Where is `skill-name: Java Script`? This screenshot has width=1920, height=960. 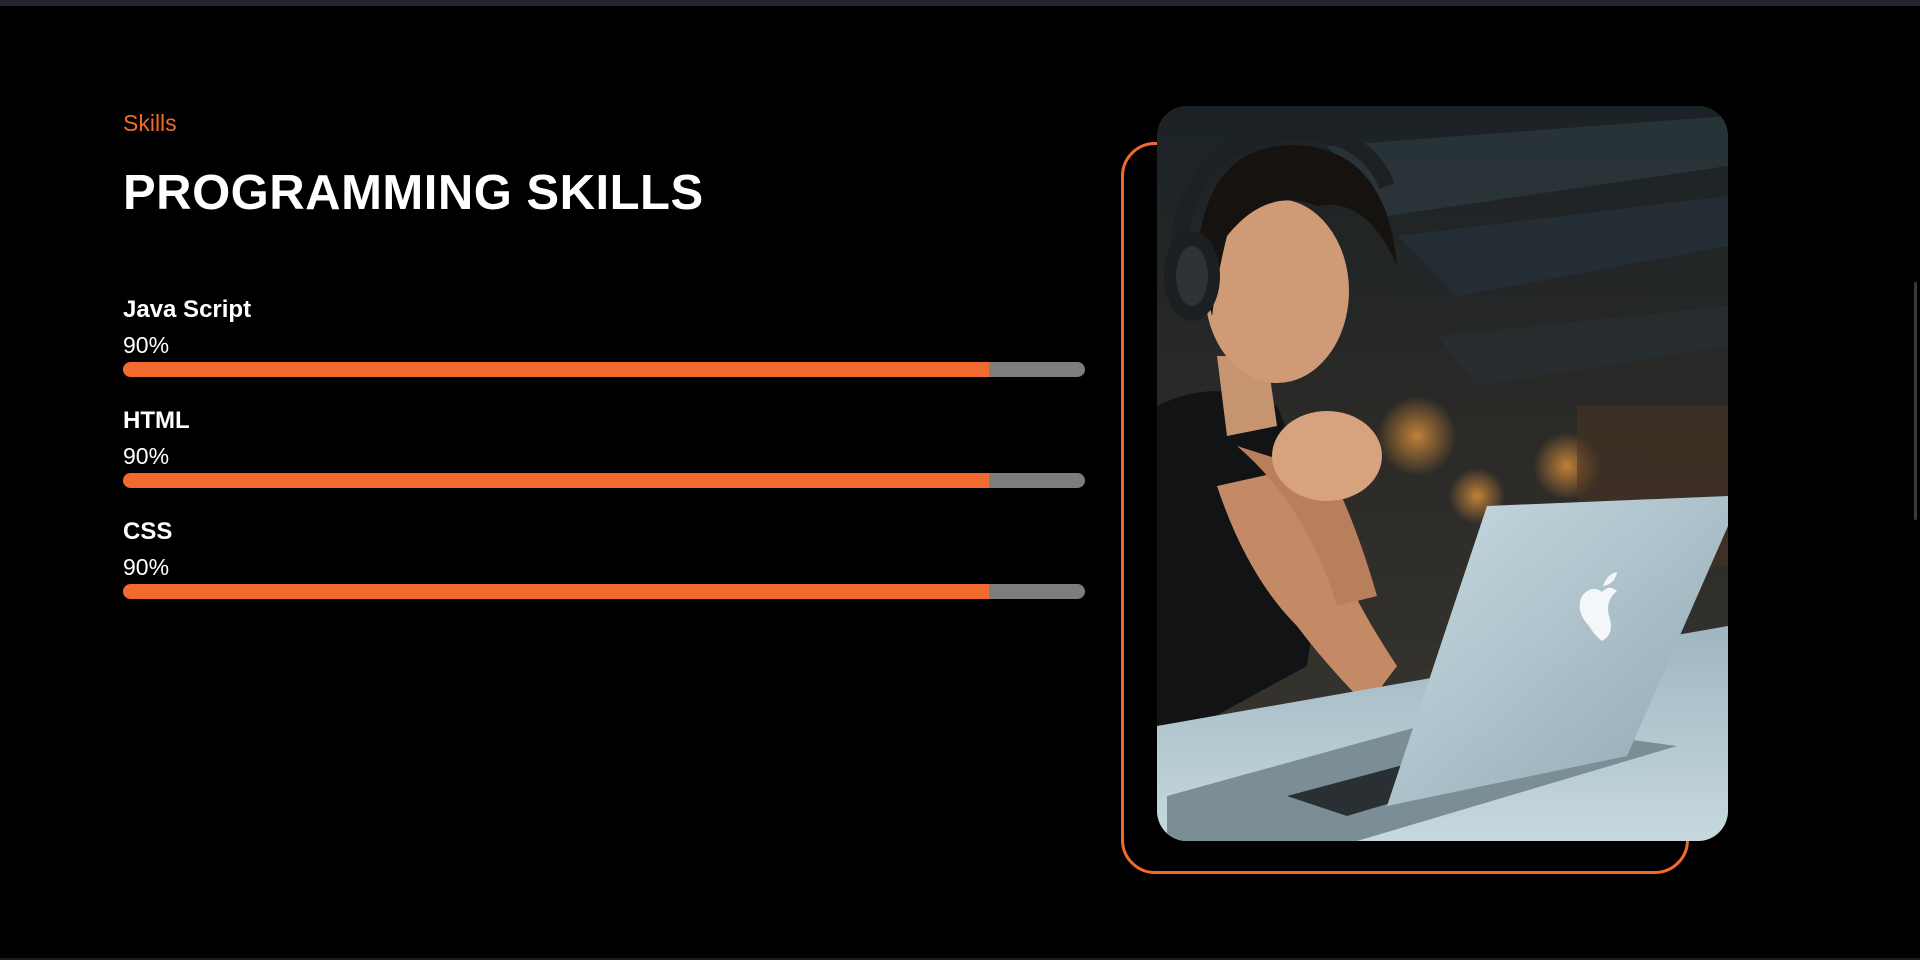 skill-name: Java Script is located at coordinates (187, 309).